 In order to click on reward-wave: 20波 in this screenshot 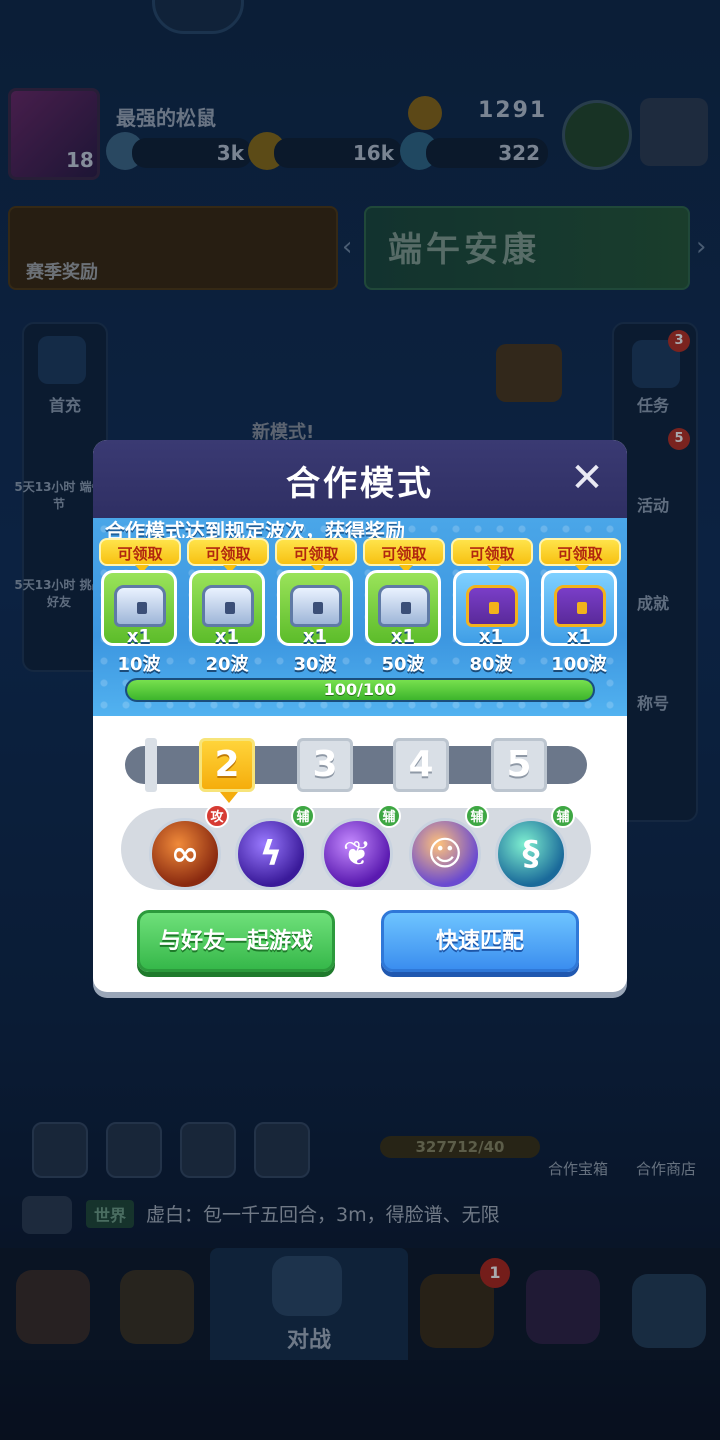, I will do `click(227, 664)`.